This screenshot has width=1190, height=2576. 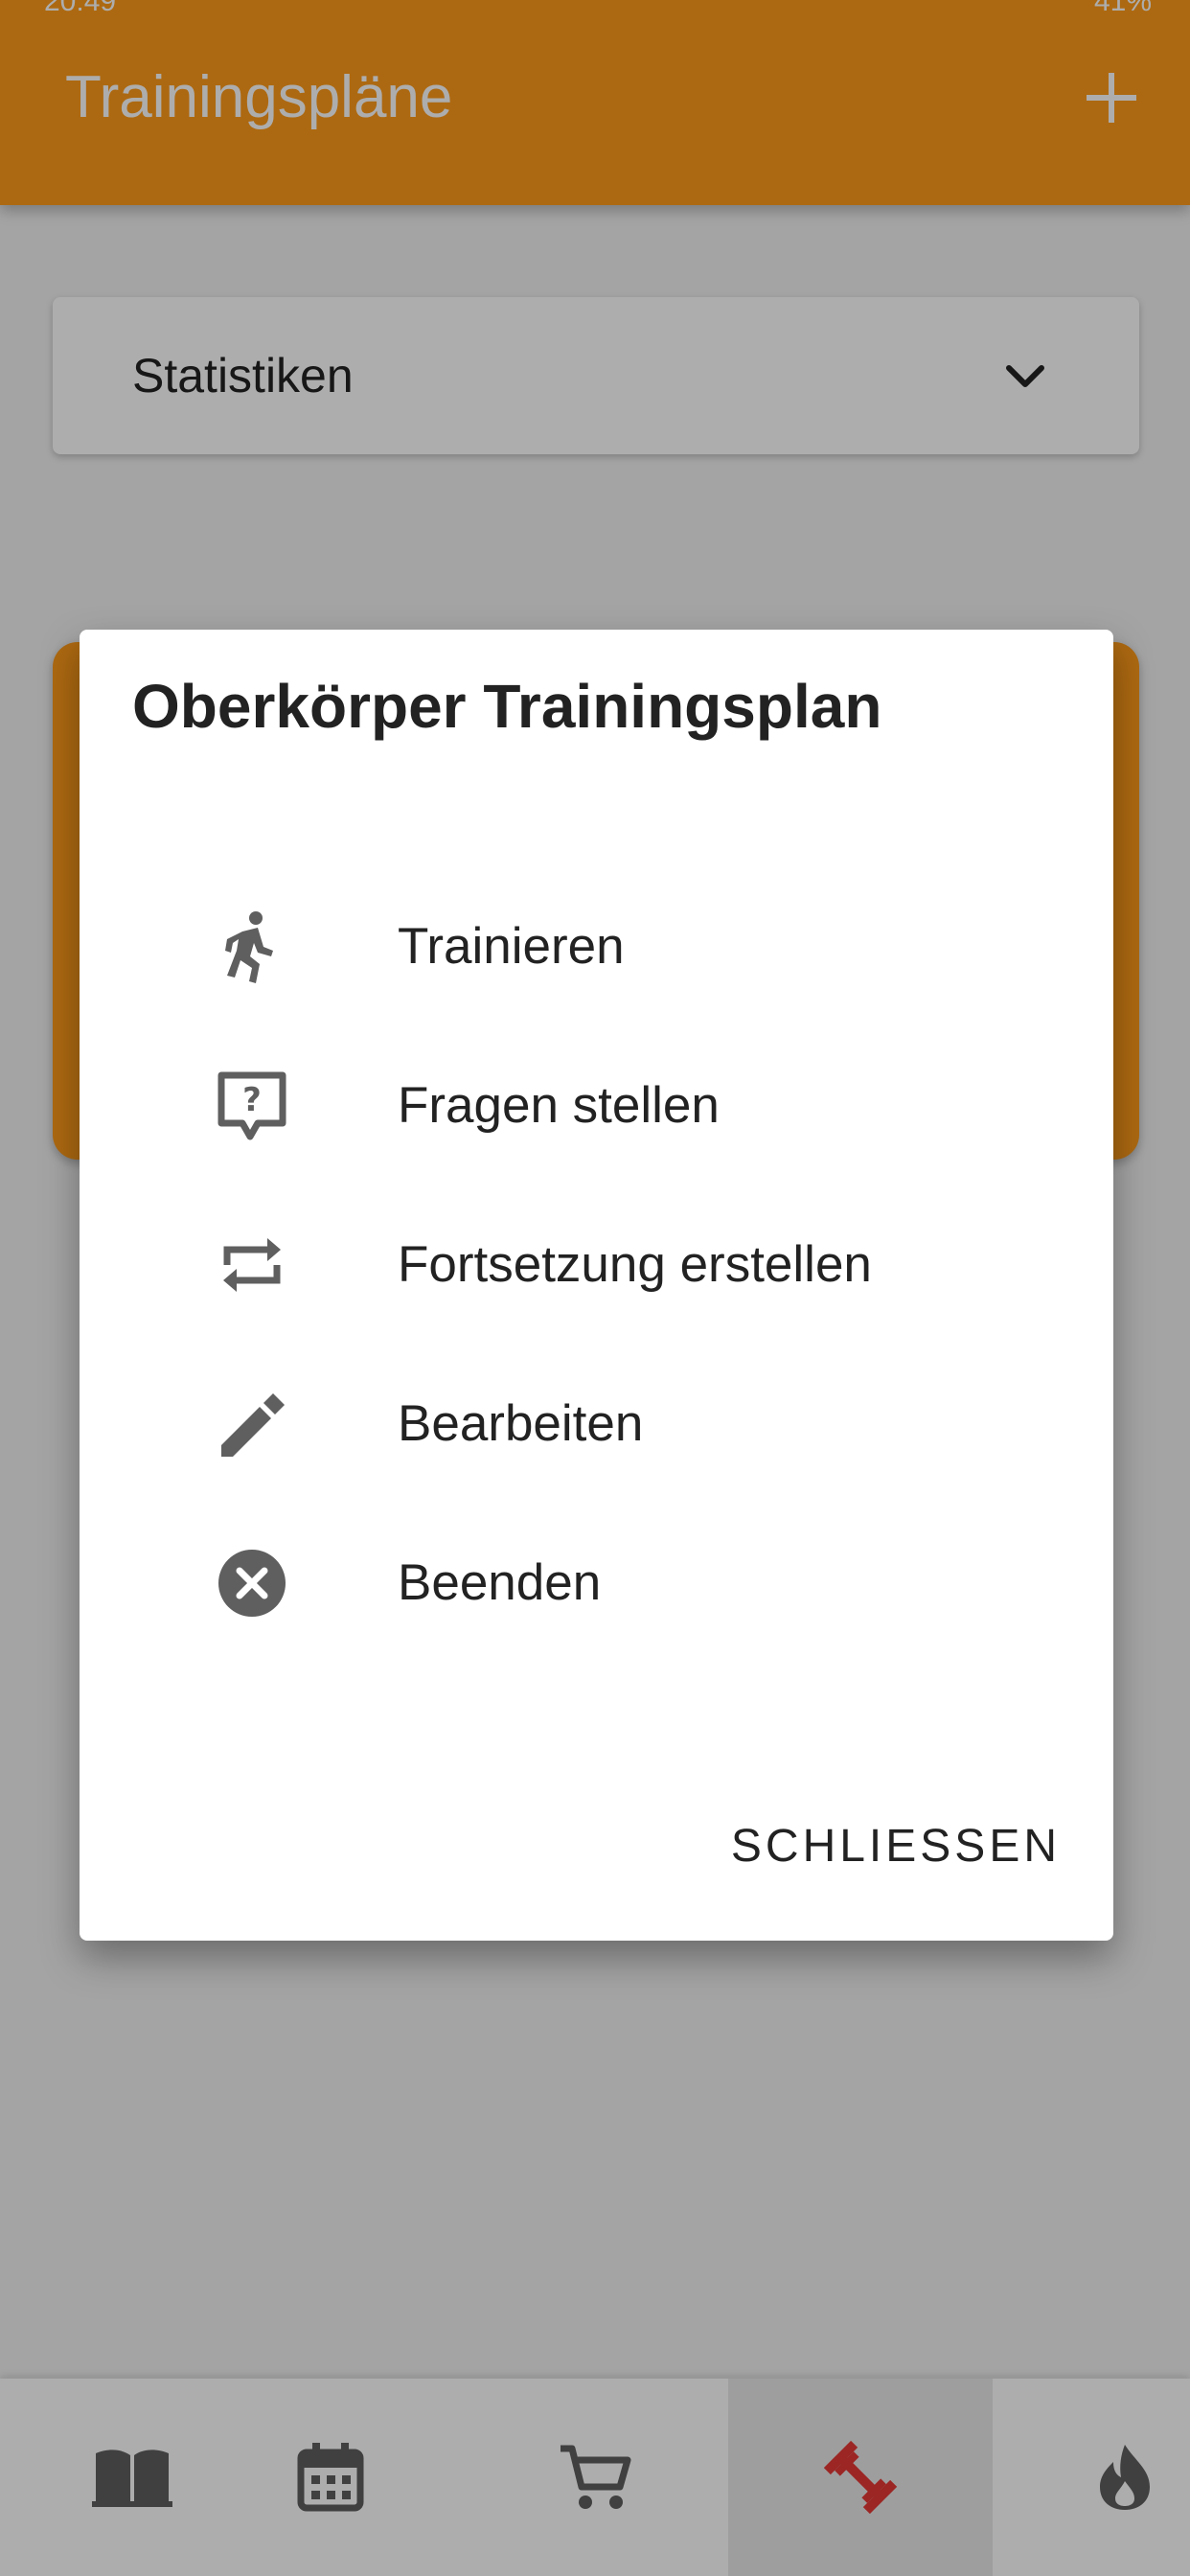 I want to click on menu-item-label: Trainieren, so click(x=512, y=946).